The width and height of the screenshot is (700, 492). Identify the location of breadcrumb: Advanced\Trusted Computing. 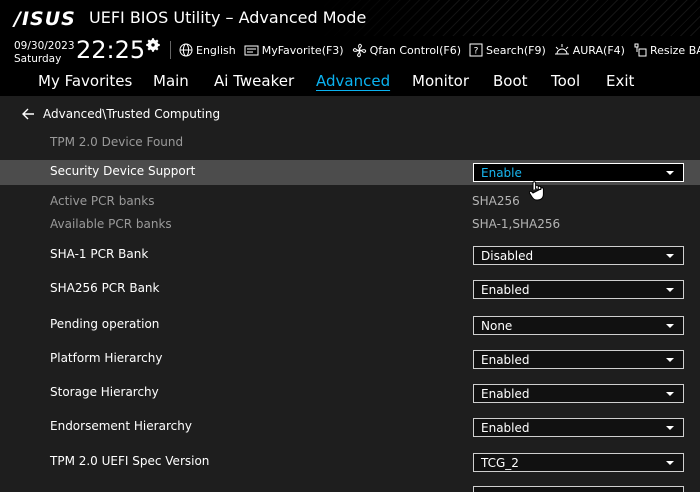
(121, 114).